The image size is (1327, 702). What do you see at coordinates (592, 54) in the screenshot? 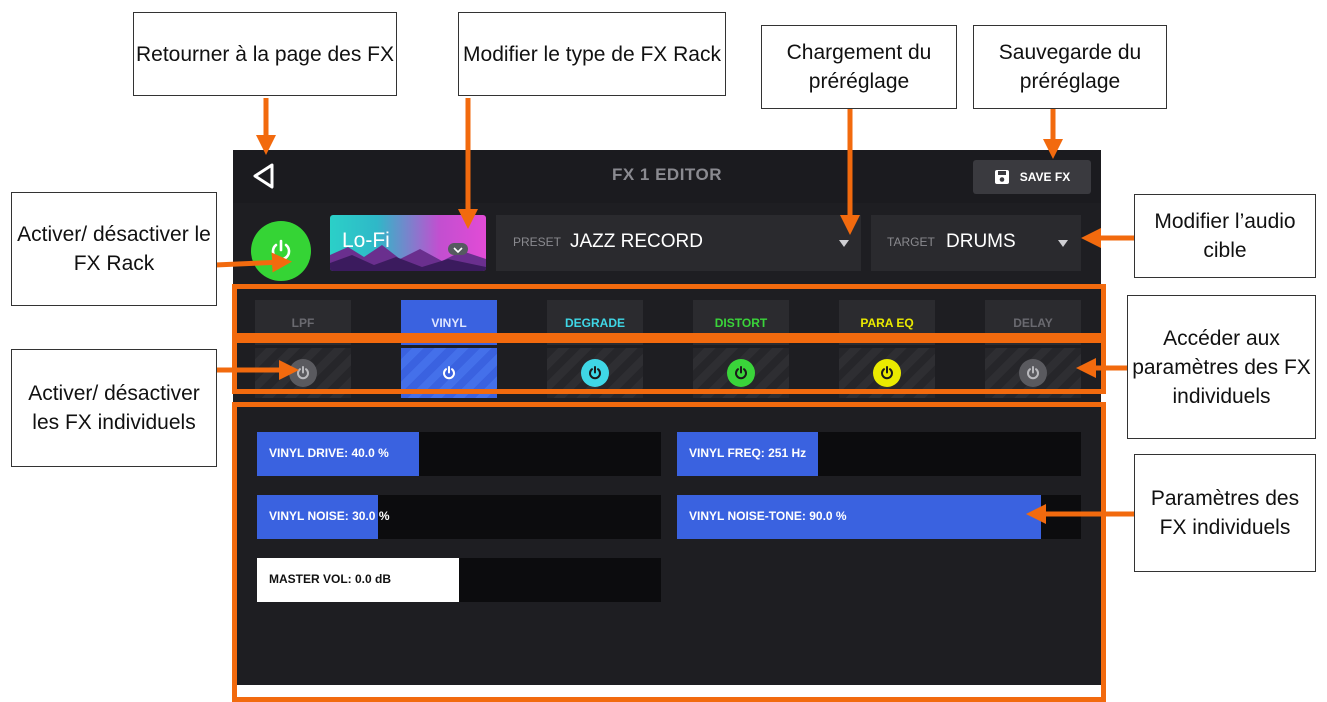
I see `callout-rack-type: Modifier le type de FX Rack` at bounding box center [592, 54].